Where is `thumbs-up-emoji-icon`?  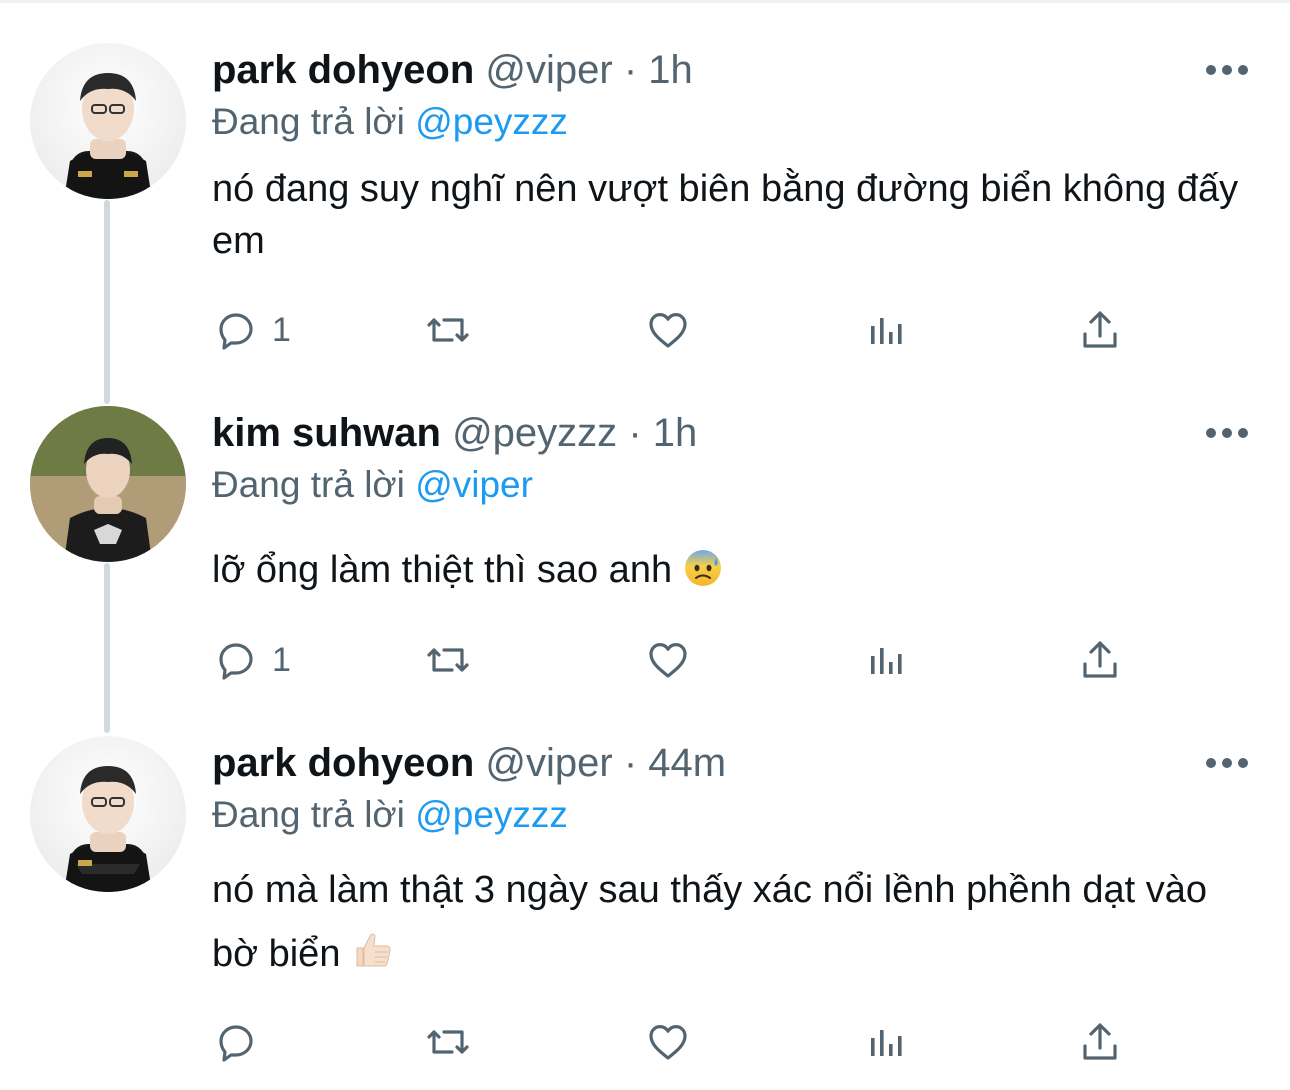 thumbs-up-emoji-icon is located at coordinates (373, 960).